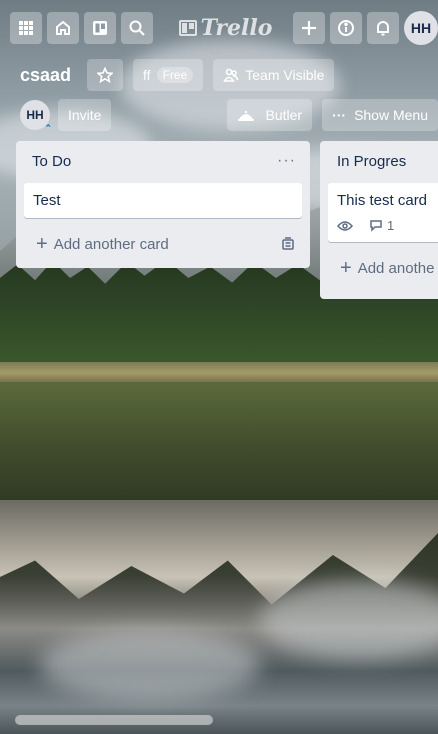 This screenshot has height=734, width=438. Describe the element at coordinates (284, 115) in the screenshot. I see `butler-label: Butler` at that location.